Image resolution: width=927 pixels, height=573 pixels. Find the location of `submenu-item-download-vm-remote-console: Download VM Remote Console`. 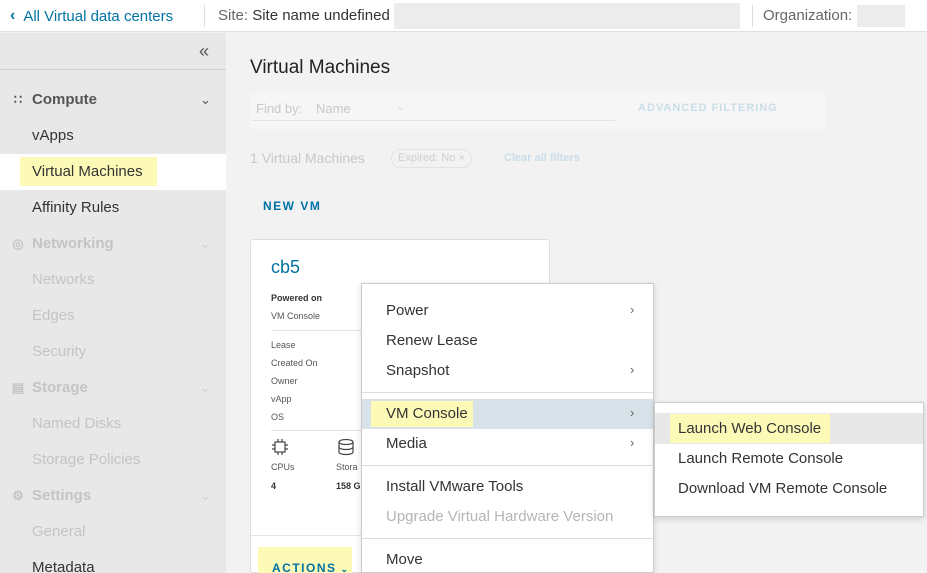

submenu-item-download-vm-remote-console: Download VM Remote Console is located at coordinates (782, 488).